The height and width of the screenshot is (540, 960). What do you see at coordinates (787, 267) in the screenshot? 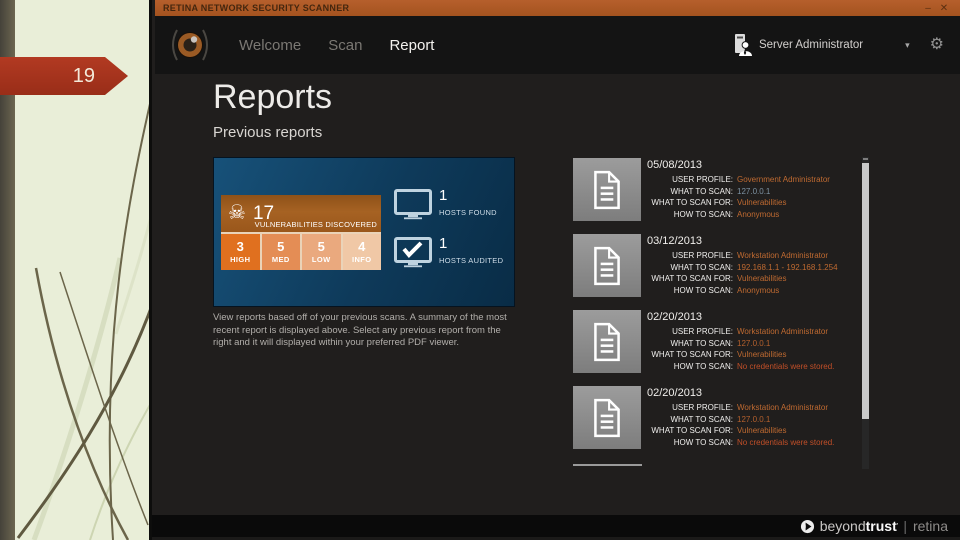
I see `report-field-value: 192.168.1.1 - 192.168.1.254` at bounding box center [787, 267].